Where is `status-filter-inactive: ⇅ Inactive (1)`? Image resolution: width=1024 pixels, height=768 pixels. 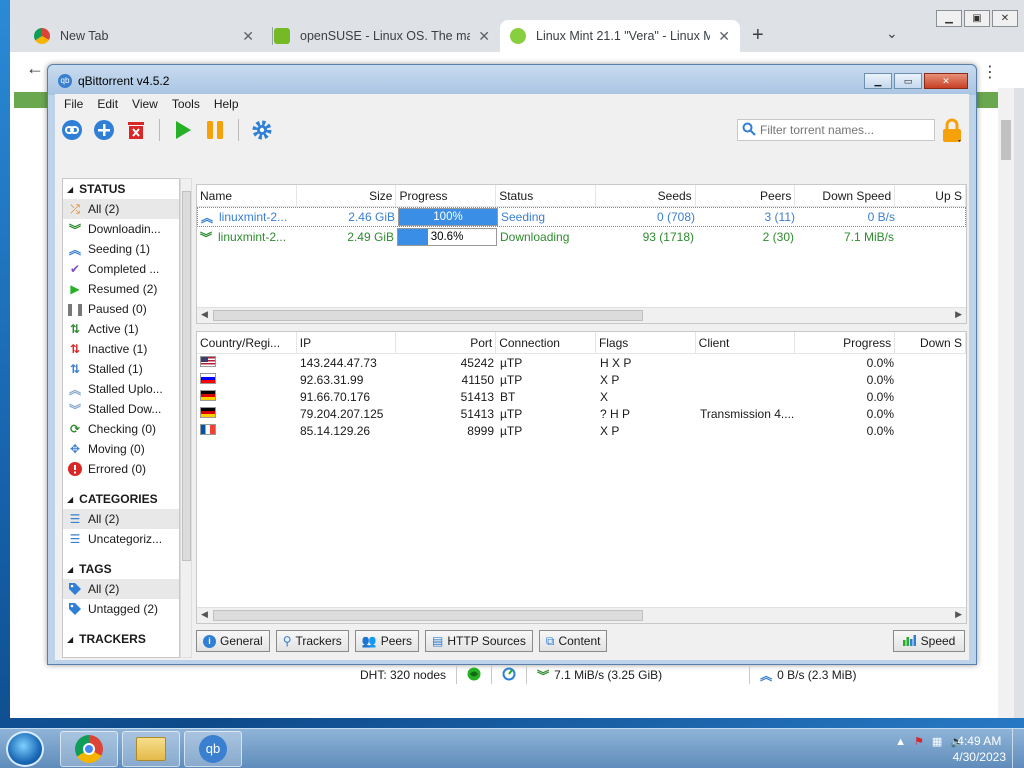 status-filter-inactive: ⇅ Inactive (1) is located at coordinates (121, 349).